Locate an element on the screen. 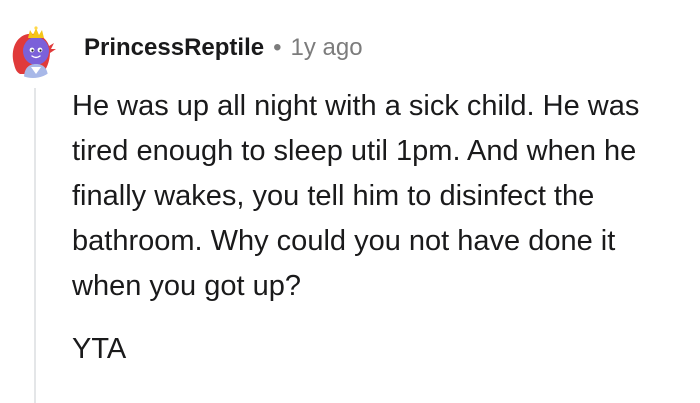 The height and width of the screenshot is (403, 700). thread-line is located at coordinates (35, 245).